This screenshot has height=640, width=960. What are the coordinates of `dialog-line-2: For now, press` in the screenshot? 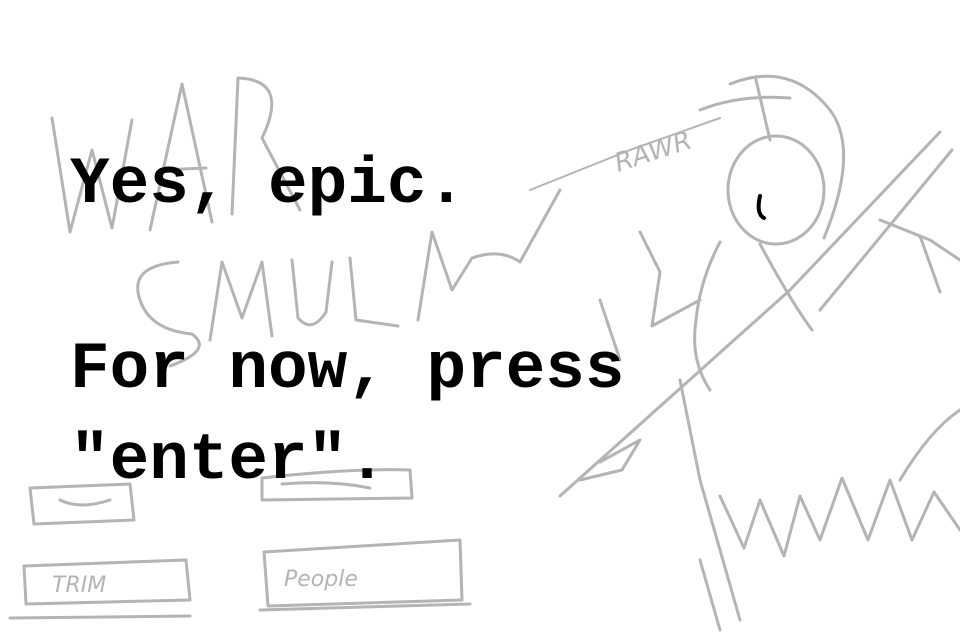 It's located at (347, 369).